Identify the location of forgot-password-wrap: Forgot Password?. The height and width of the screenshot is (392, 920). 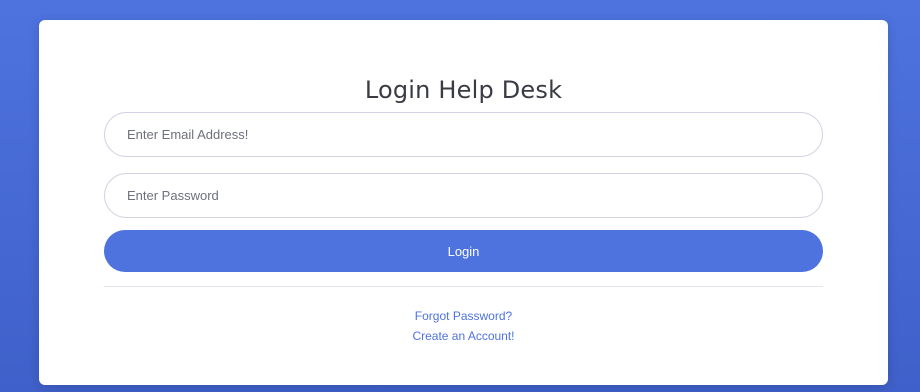
(463, 316).